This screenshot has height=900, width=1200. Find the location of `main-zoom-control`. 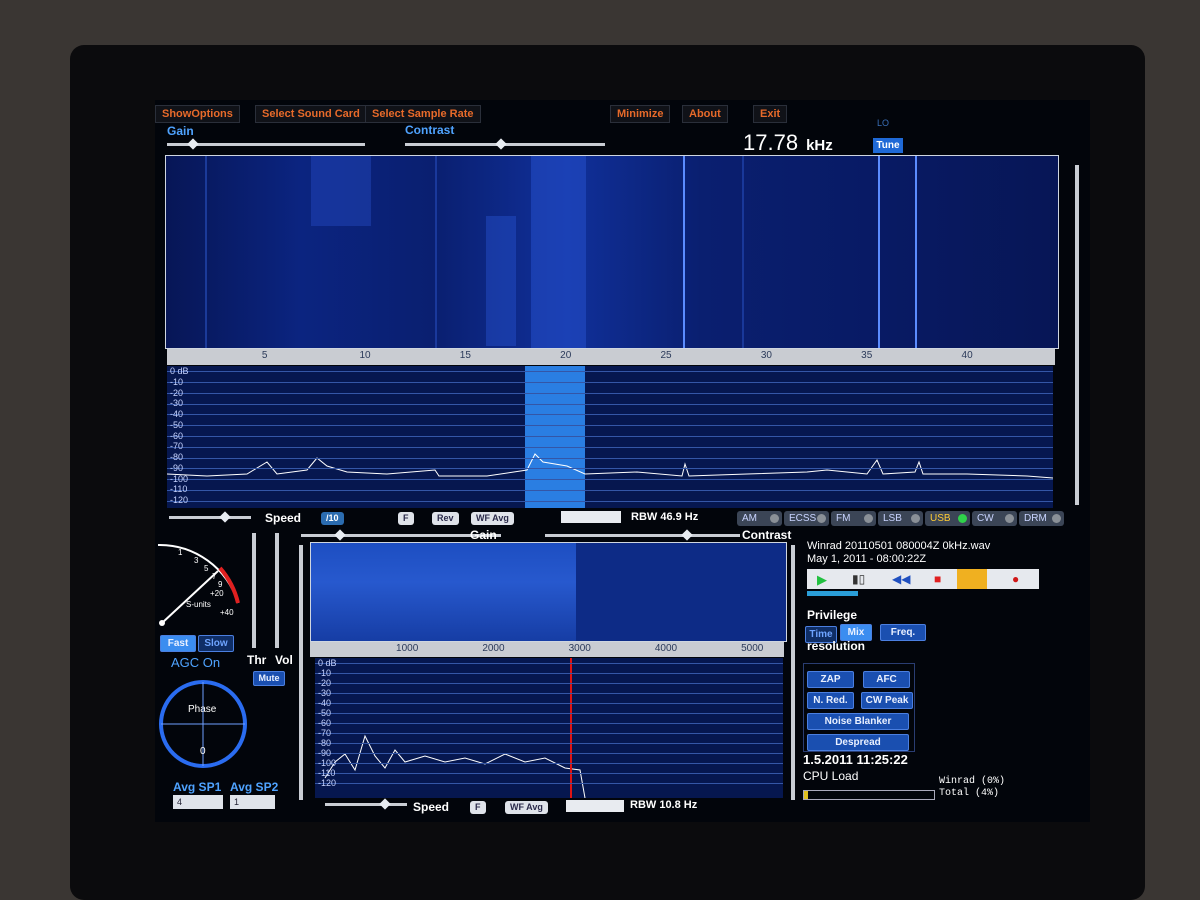

main-zoom-control is located at coordinates (591, 517).